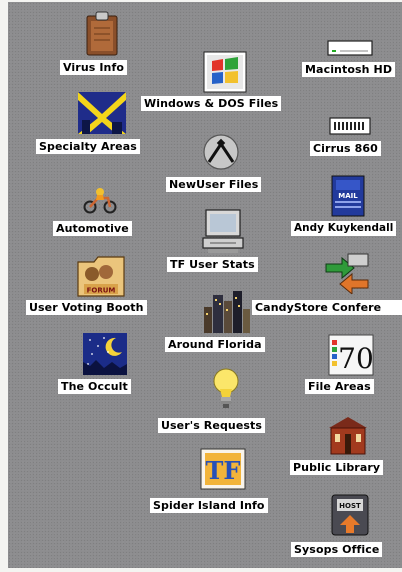 The width and height of the screenshot is (402, 572). What do you see at coordinates (212, 425) in the screenshot?
I see `icon-label: User's Requests` at bounding box center [212, 425].